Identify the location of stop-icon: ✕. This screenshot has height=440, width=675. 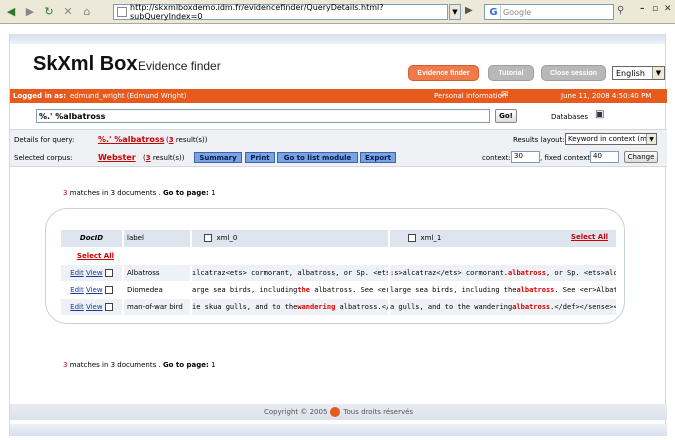
(68, 12).